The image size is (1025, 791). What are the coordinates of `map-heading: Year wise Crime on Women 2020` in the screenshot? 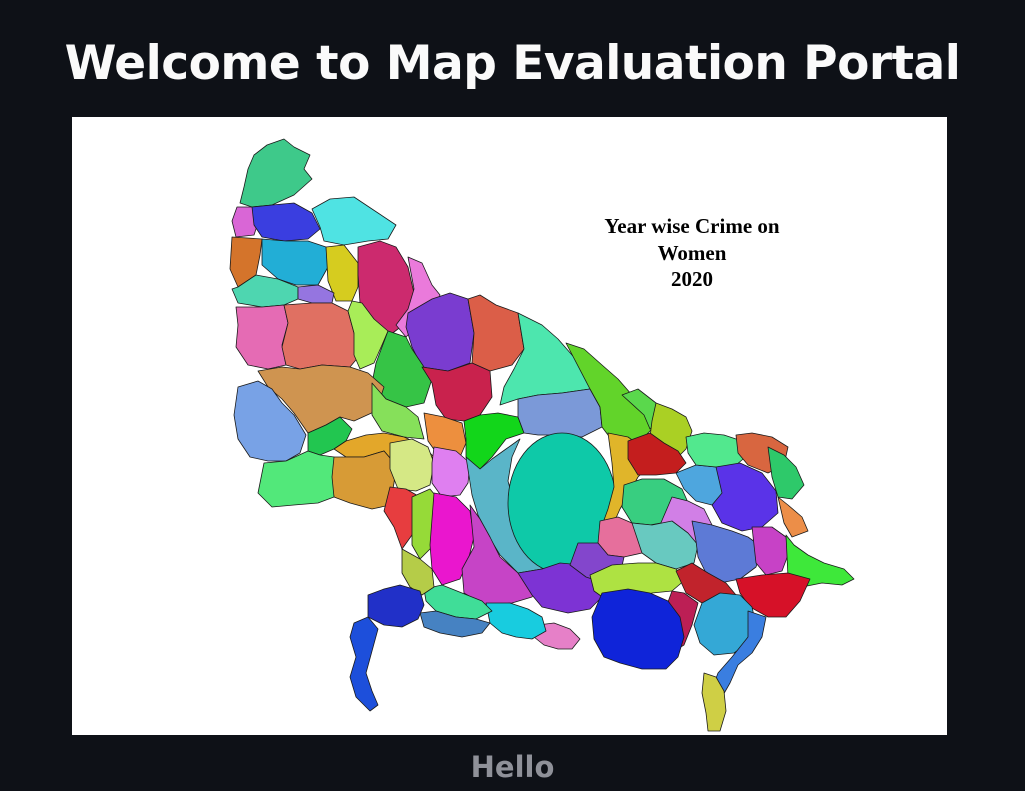 It's located at (692, 253).